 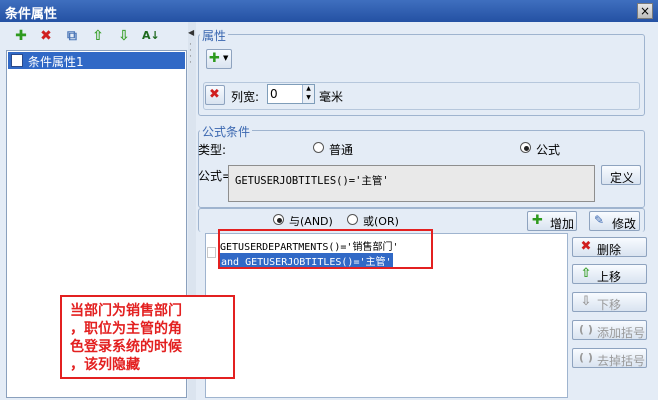 I want to click on dropdown-arrow-icon: ▼, so click(x=226, y=58).